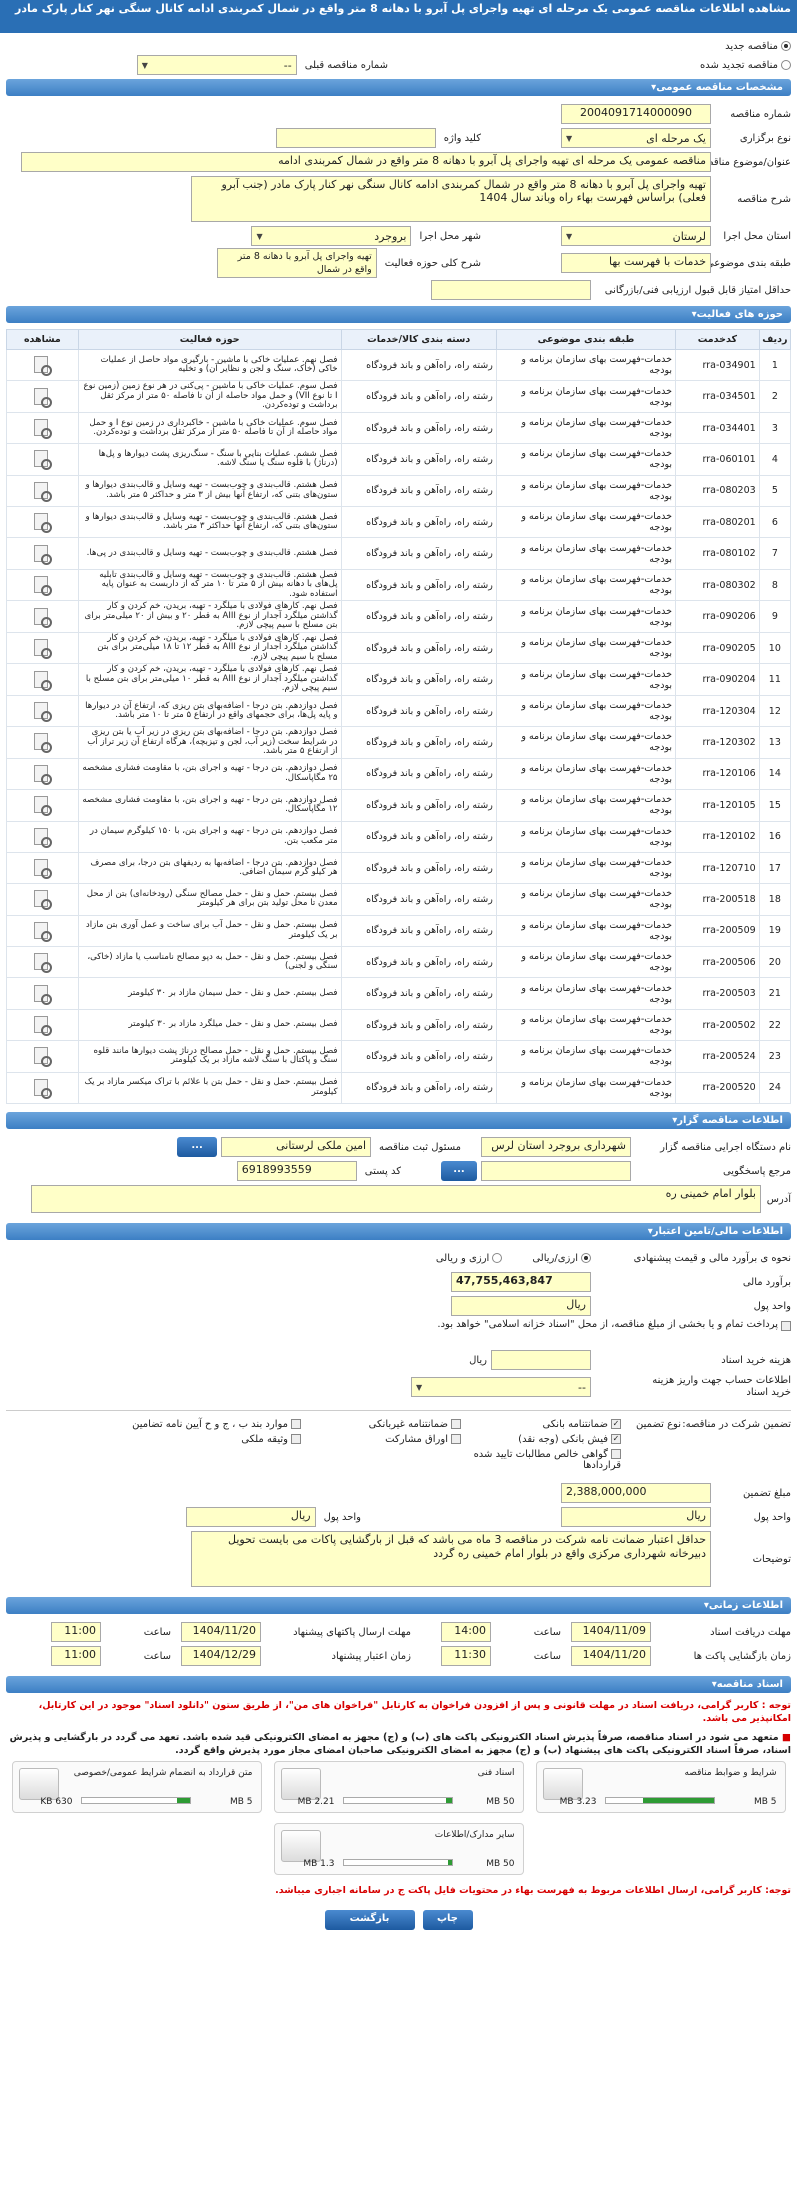 The height and width of the screenshot is (2212, 797). What do you see at coordinates (541, 1439) in the screenshot?
I see `guarantee-option: ✓فیش بانکی (وجه نقد)` at bounding box center [541, 1439].